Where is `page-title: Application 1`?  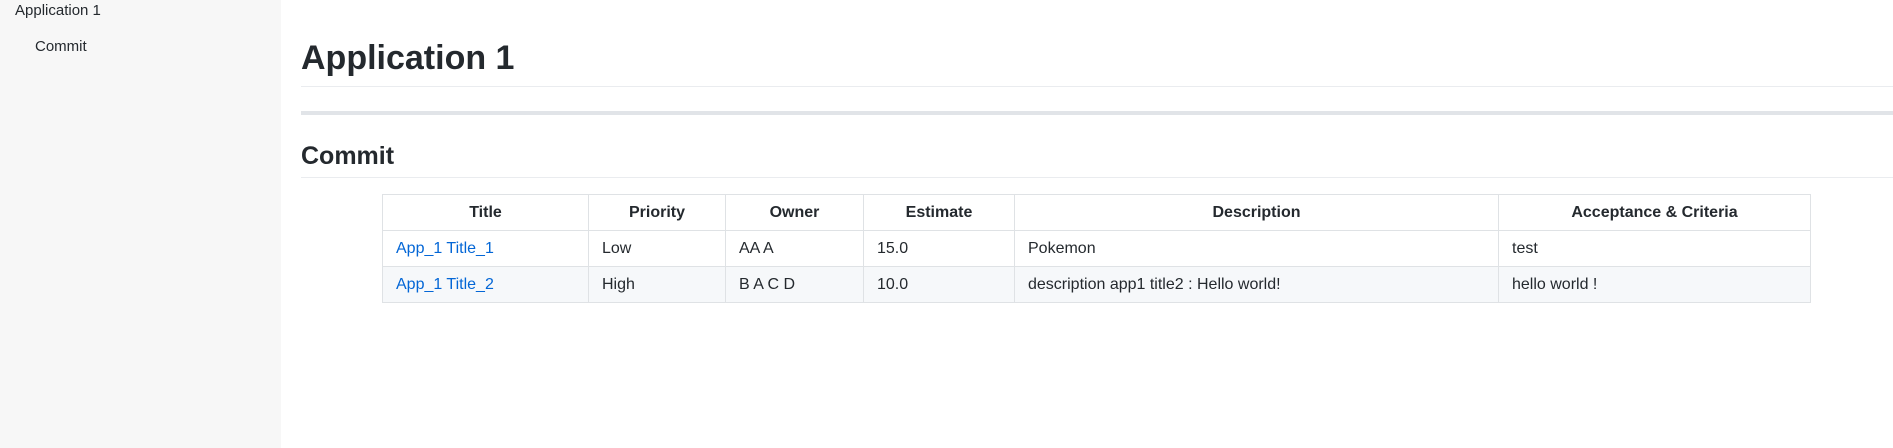
page-title: Application 1 is located at coordinates (408, 58).